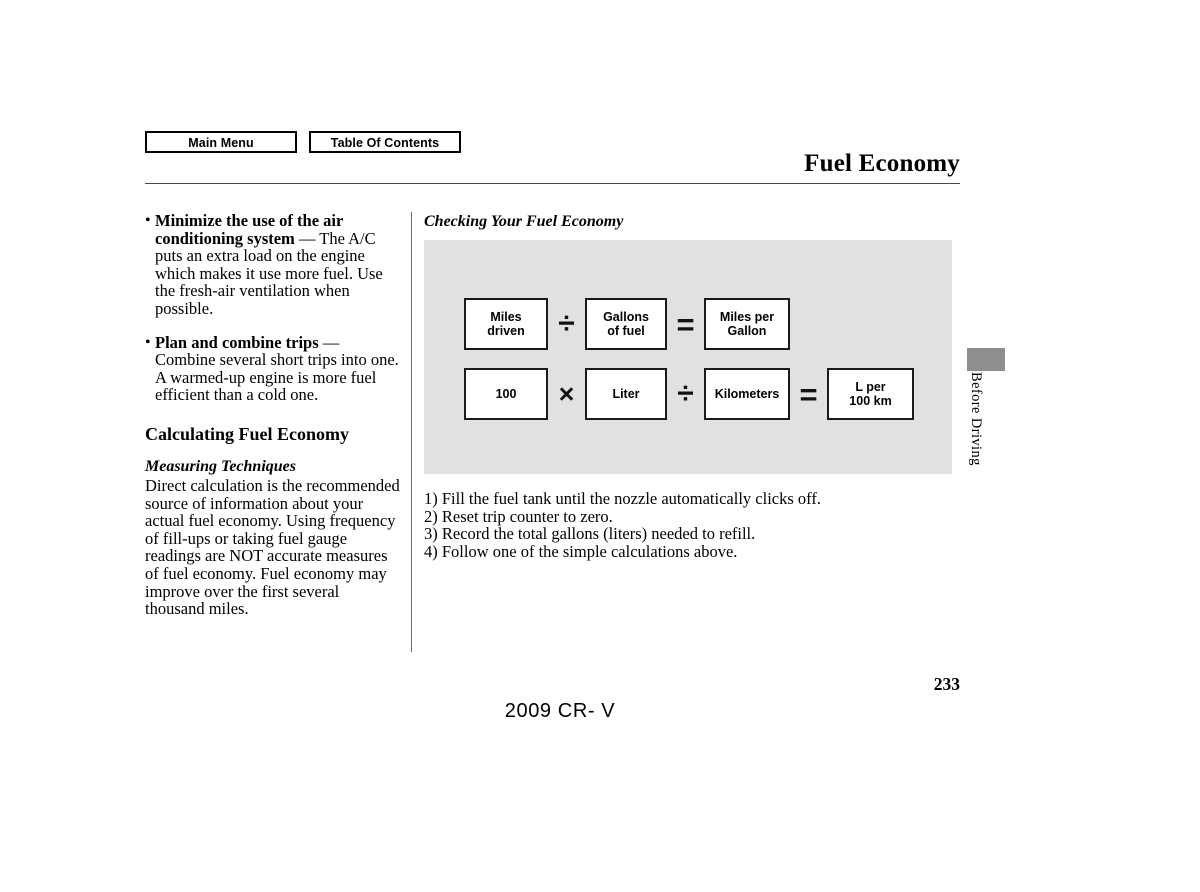 This screenshot has height=892, width=1200. What do you see at coordinates (560, 711) in the screenshot?
I see `model-year-label: 2009 CR- V` at bounding box center [560, 711].